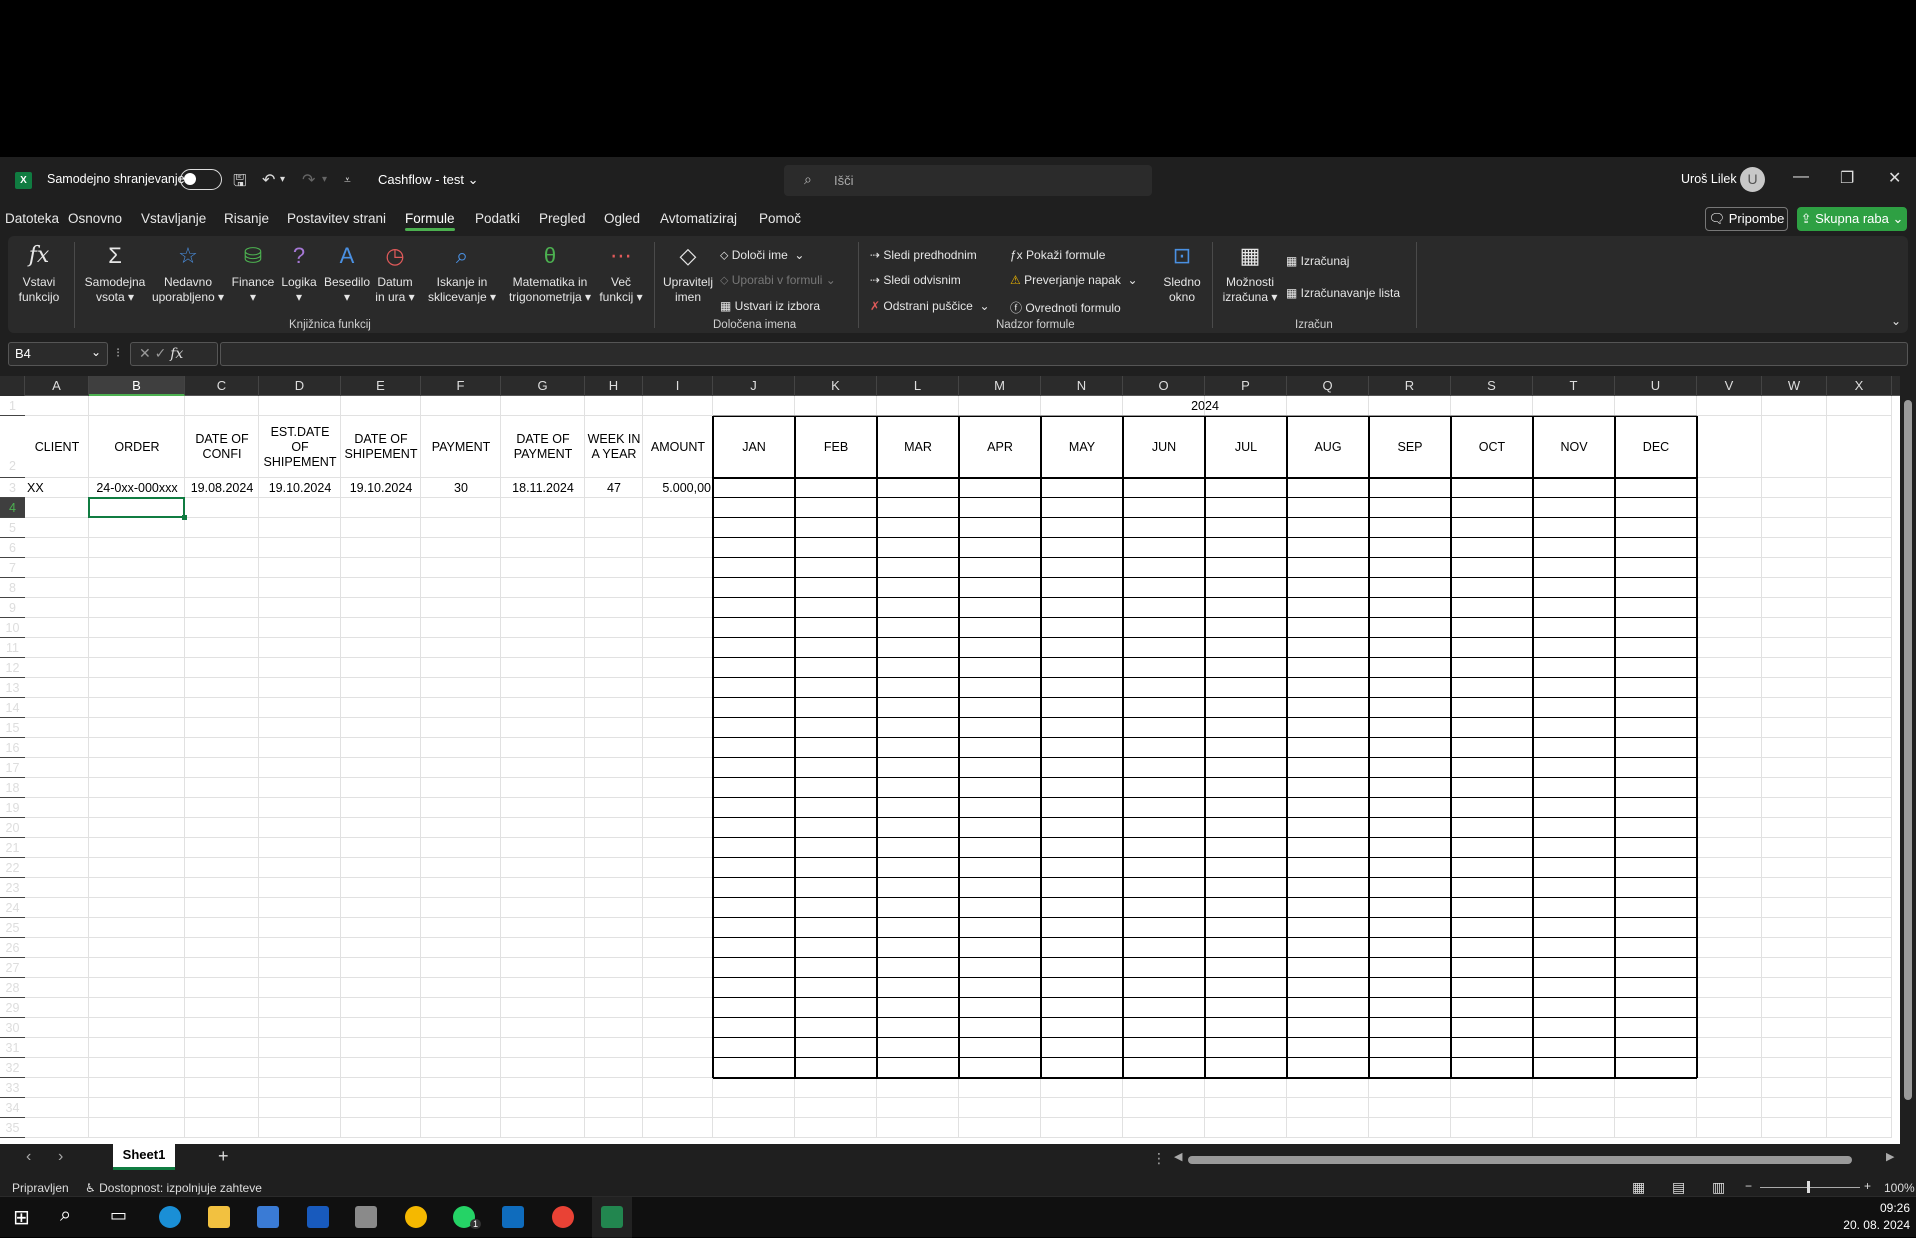 The image size is (1916, 1238). Describe the element at coordinates (12, 948) in the screenshot. I see `row-header-26: 26` at that location.